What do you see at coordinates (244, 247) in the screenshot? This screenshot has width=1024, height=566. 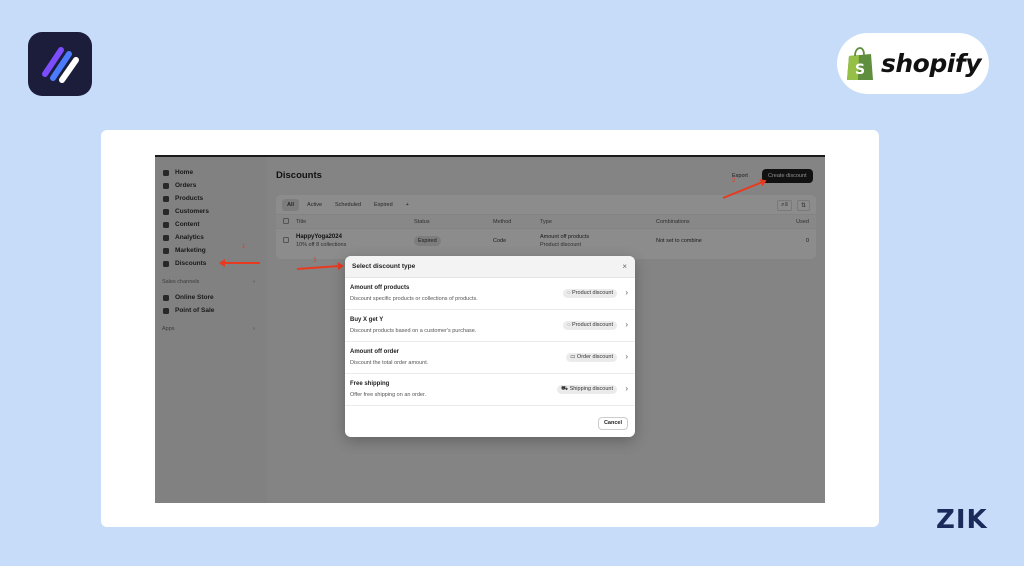 I see `annotation-label-1: 1` at bounding box center [244, 247].